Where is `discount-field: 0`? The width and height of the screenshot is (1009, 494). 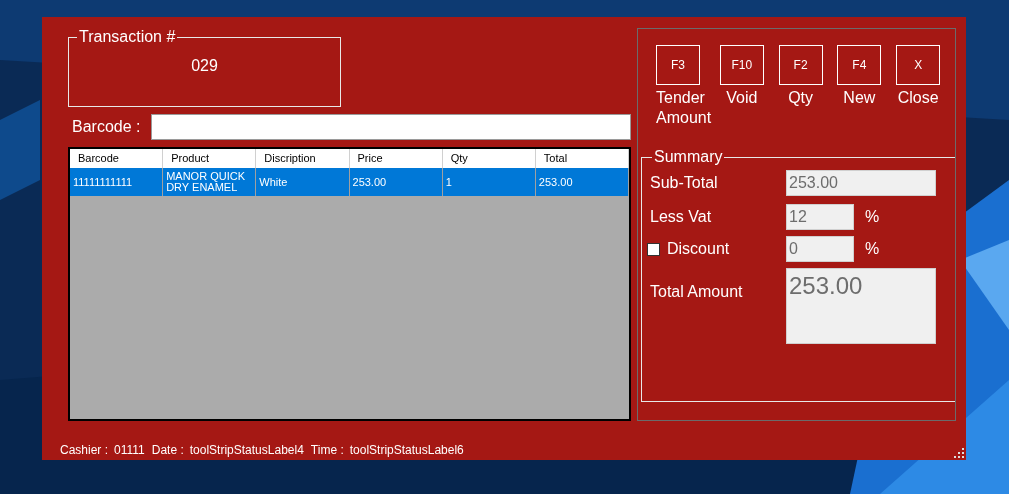
discount-field: 0 is located at coordinates (820, 249).